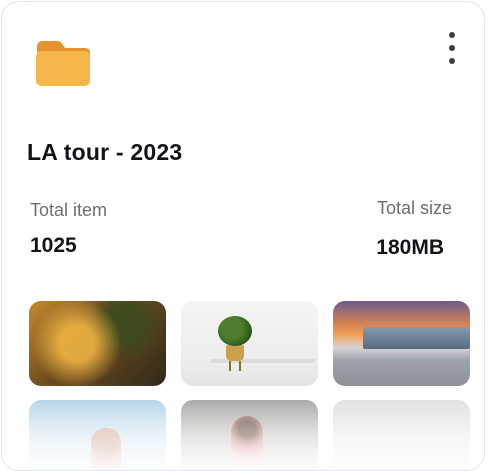 The width and height of the screenshot is (488, 471). I want to click on total-item-label: Total item, so click(69, 210).